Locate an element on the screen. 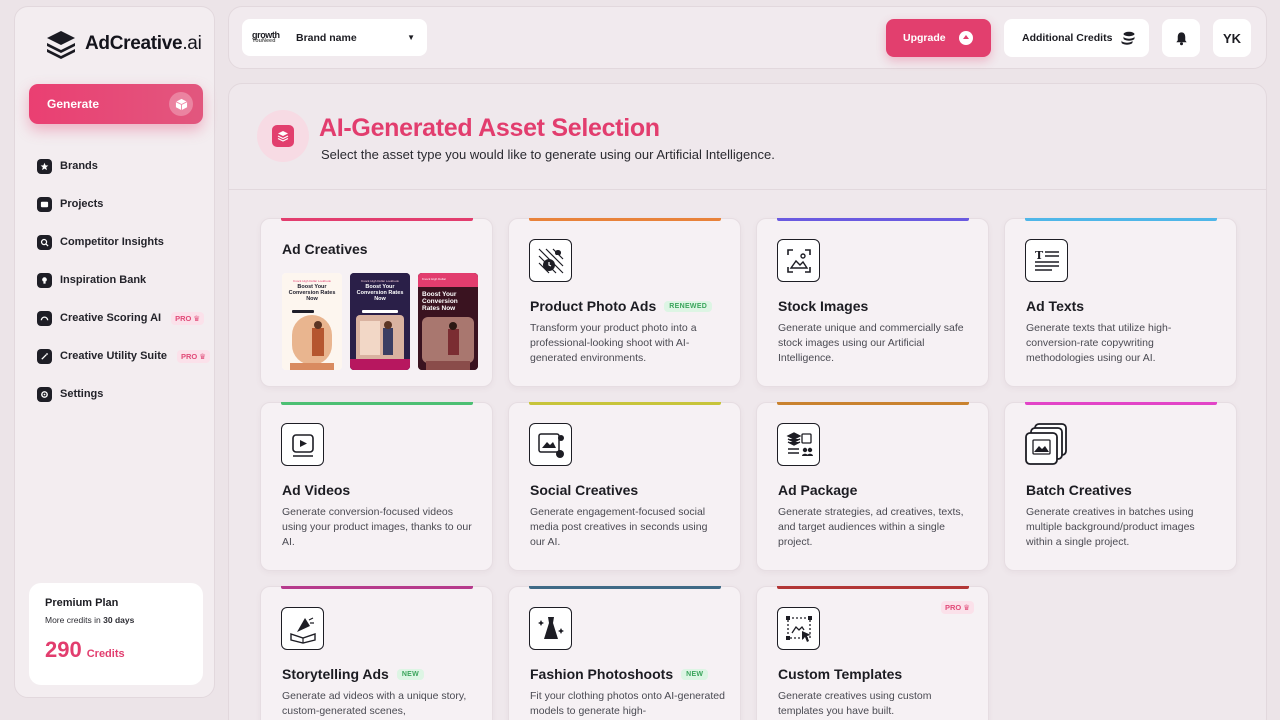  additional-credits-button: Additional Credits is located at coordinates (1076, 38).